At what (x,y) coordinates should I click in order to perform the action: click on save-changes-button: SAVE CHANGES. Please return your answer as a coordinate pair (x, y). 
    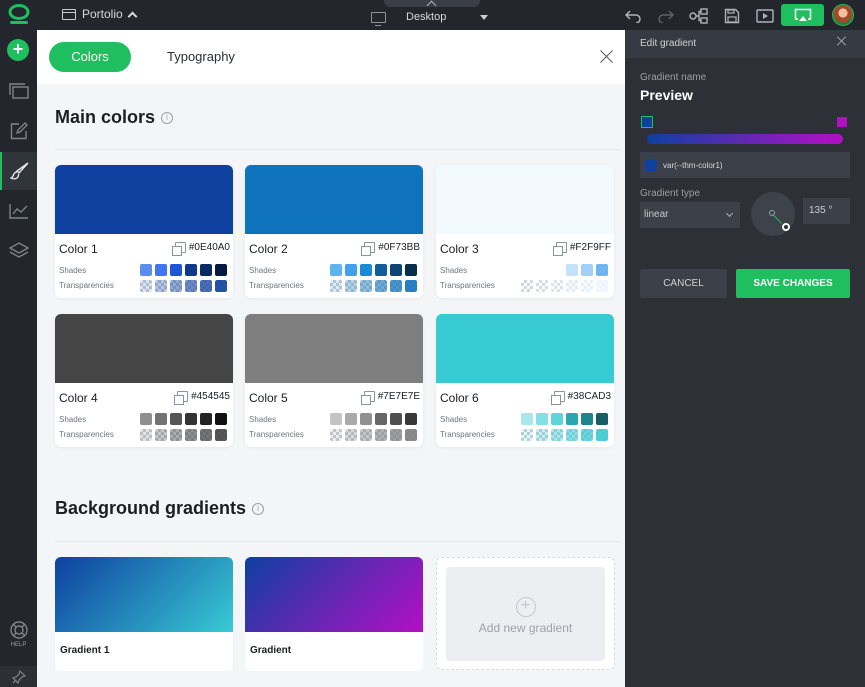
    Looking at the image, I should click on (793, 283).